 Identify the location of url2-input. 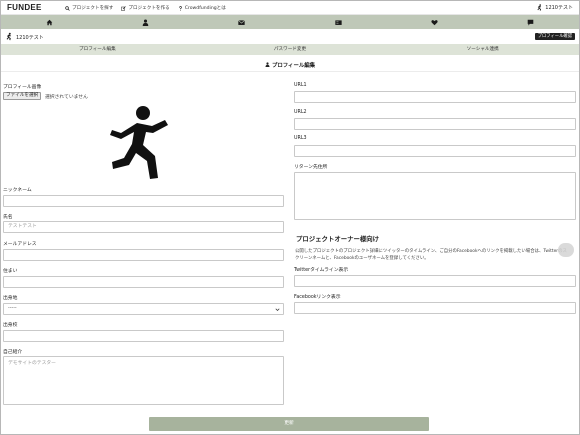
(435, 124).